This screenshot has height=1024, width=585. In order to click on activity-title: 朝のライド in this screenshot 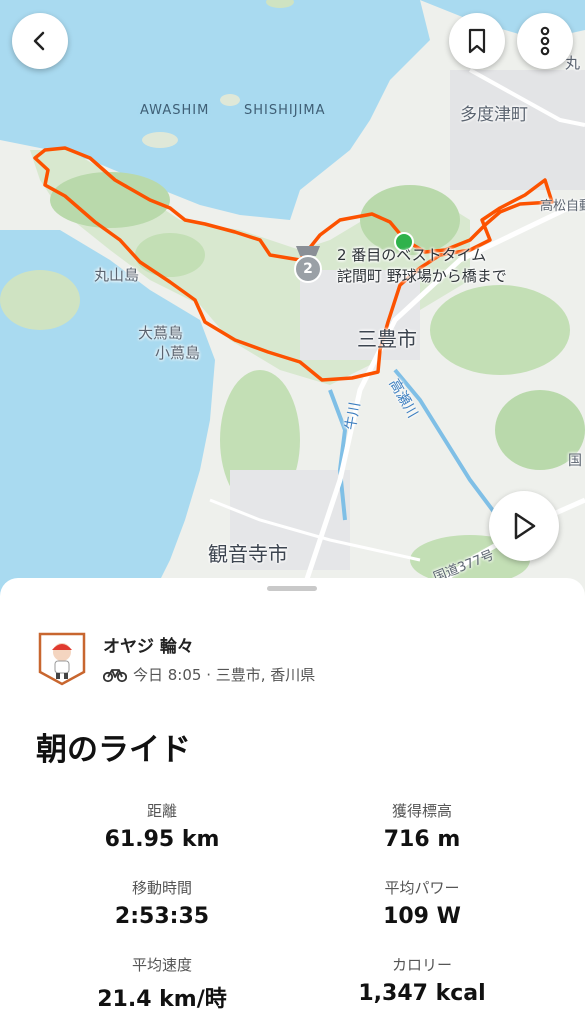, I will do `click(113, 750)`.